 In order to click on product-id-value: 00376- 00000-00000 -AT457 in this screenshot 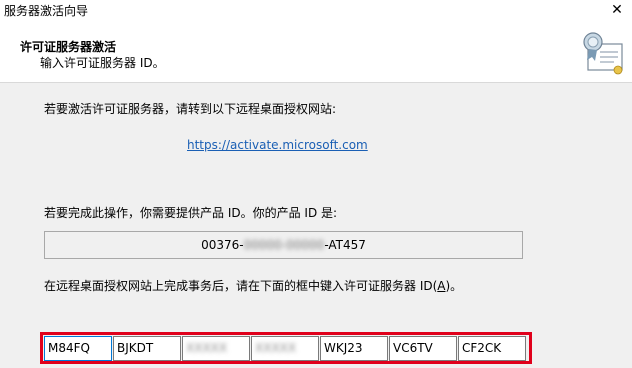, I will do `click(283, 245)`.